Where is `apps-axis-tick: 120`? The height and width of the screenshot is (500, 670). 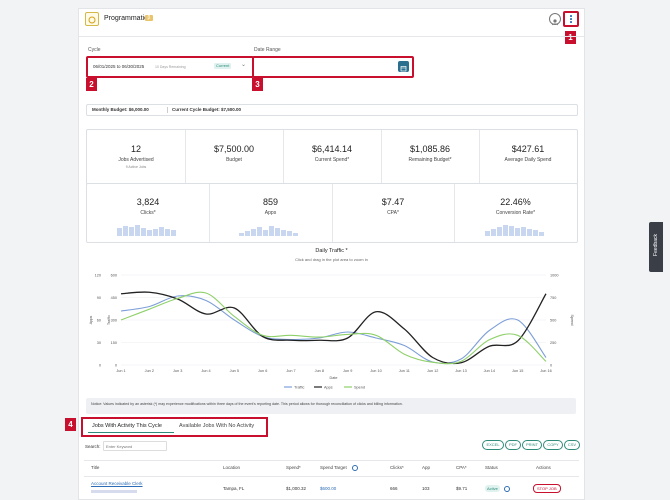
apps-axis-tick: 120 is located at coordinates (98, 275).